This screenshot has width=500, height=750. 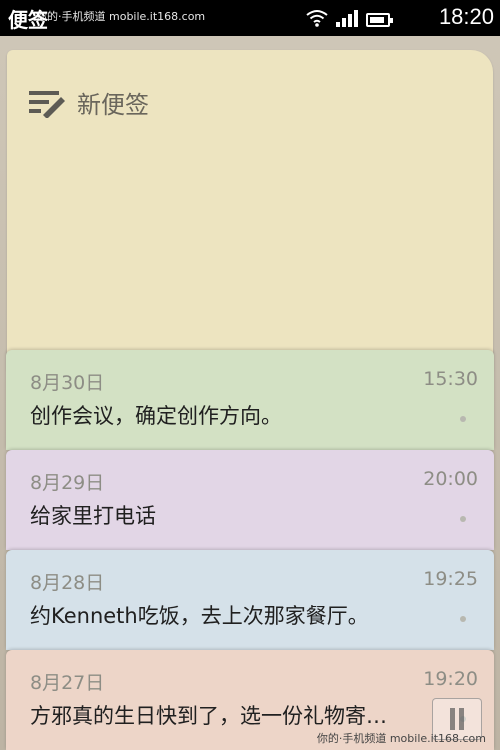 What do you see at coordinates (250, 18) in the screenshot?
I see `status-bar: 便签 你的·手机频道 mobile.it168.com 18:20` at bounding box center [250, 18].